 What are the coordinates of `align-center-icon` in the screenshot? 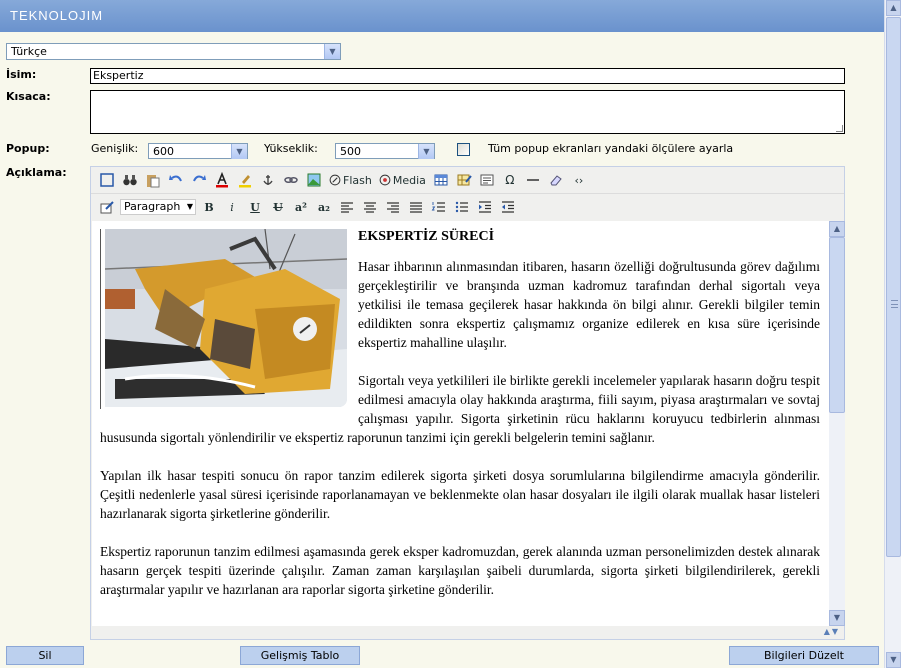 It's located at (370, 207).